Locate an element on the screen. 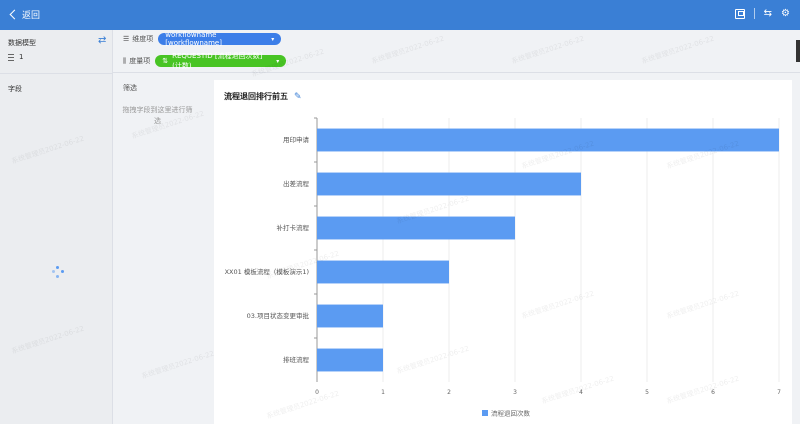  edit-icon: ✎ is located at coordinates (298, 97).